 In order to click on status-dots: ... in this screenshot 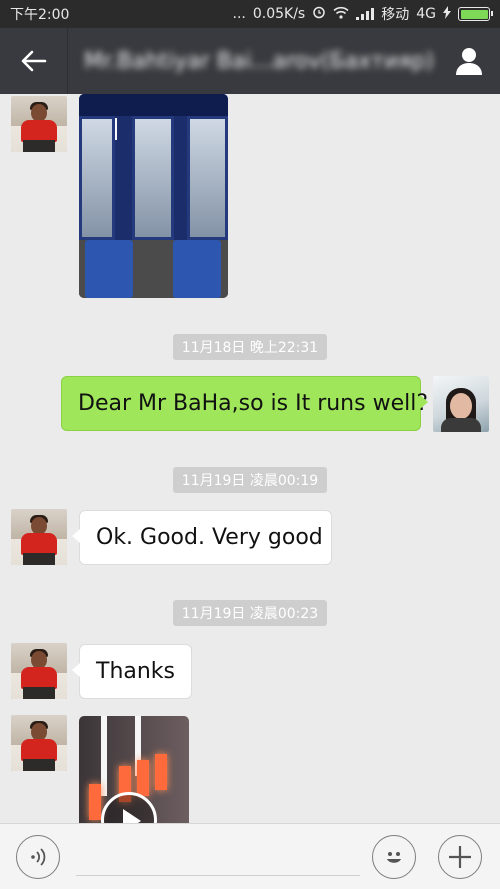, I will do `click(239, 14)`.